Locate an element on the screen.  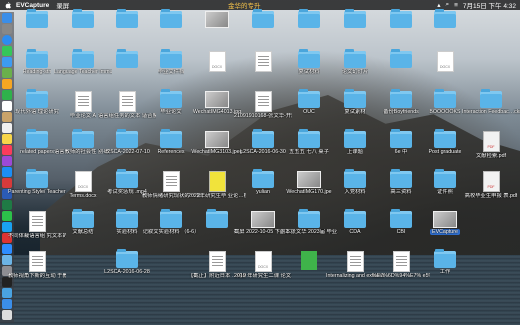
menu-record: 录屏 is located at coordinates (62, 5).